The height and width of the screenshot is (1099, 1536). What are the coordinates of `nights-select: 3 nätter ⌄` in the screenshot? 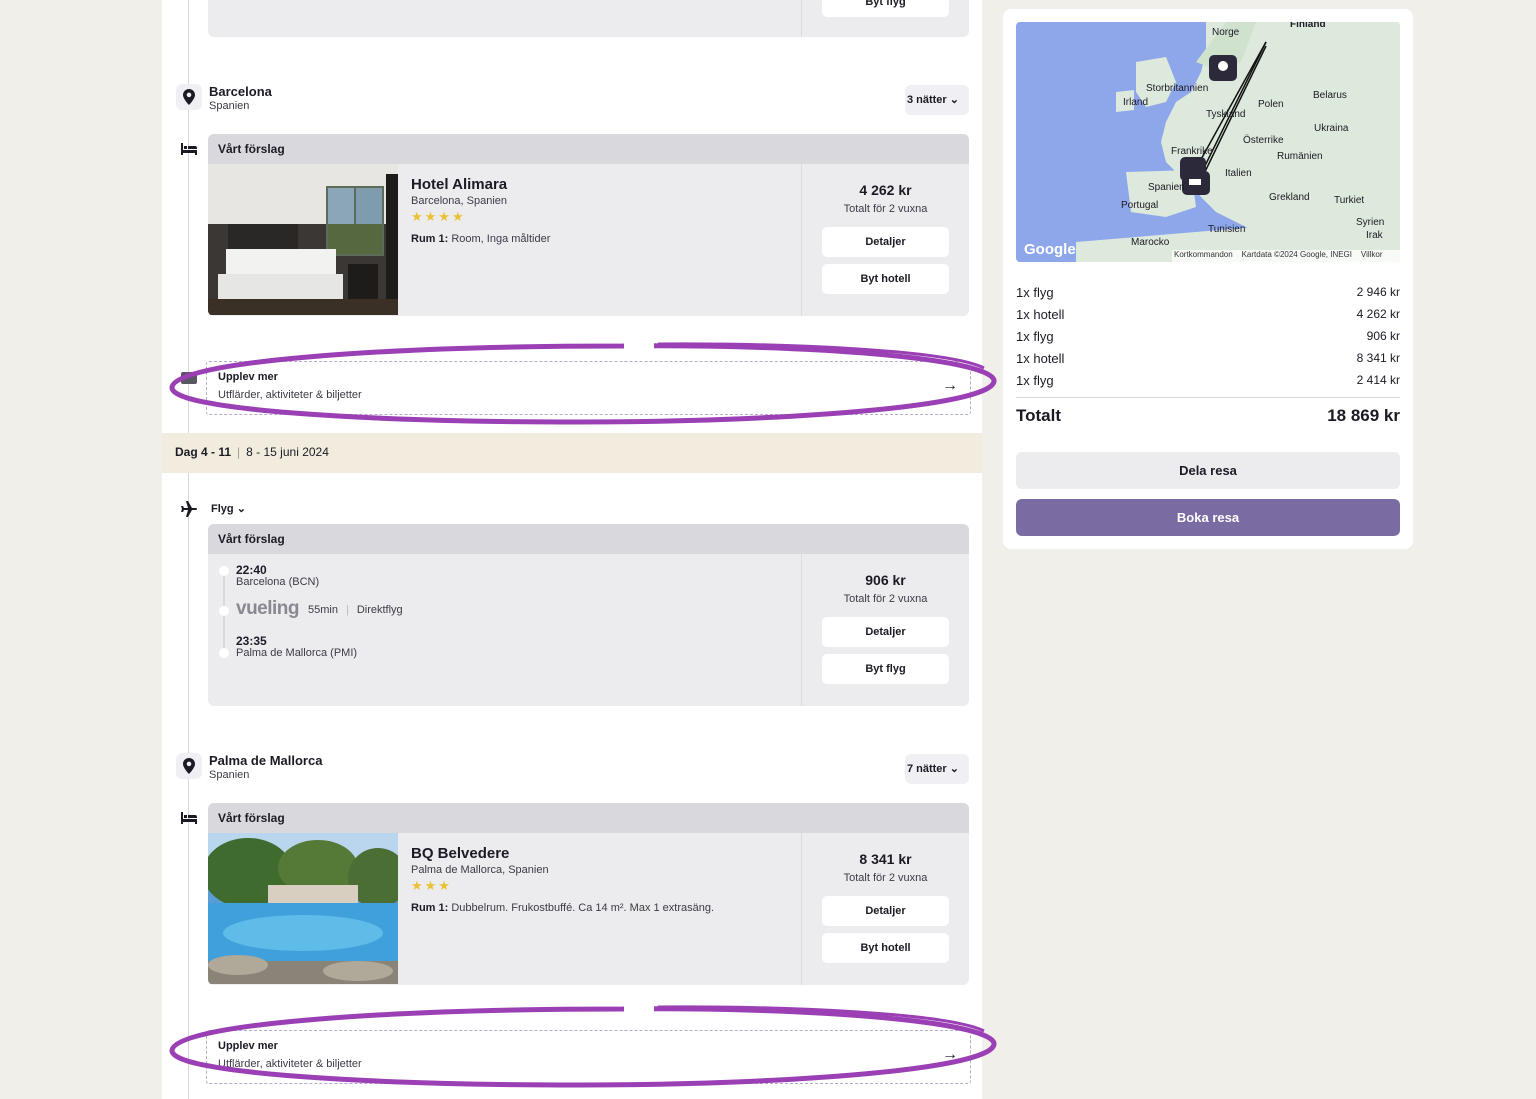 It's located at (936, 100).